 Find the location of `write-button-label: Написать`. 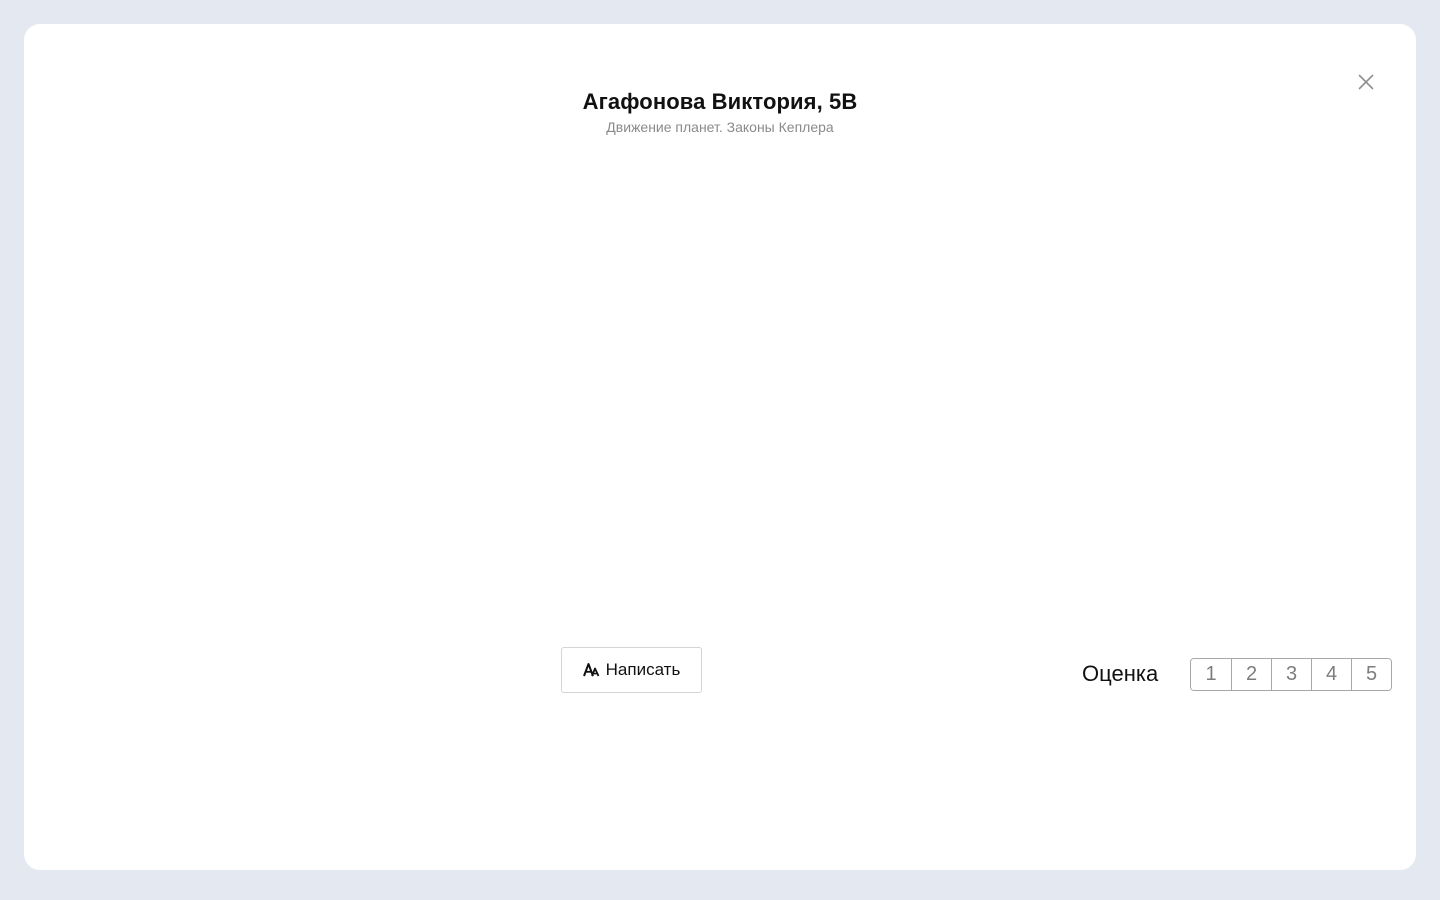

write-button-label: Написать is located at coordinates (643, 669).